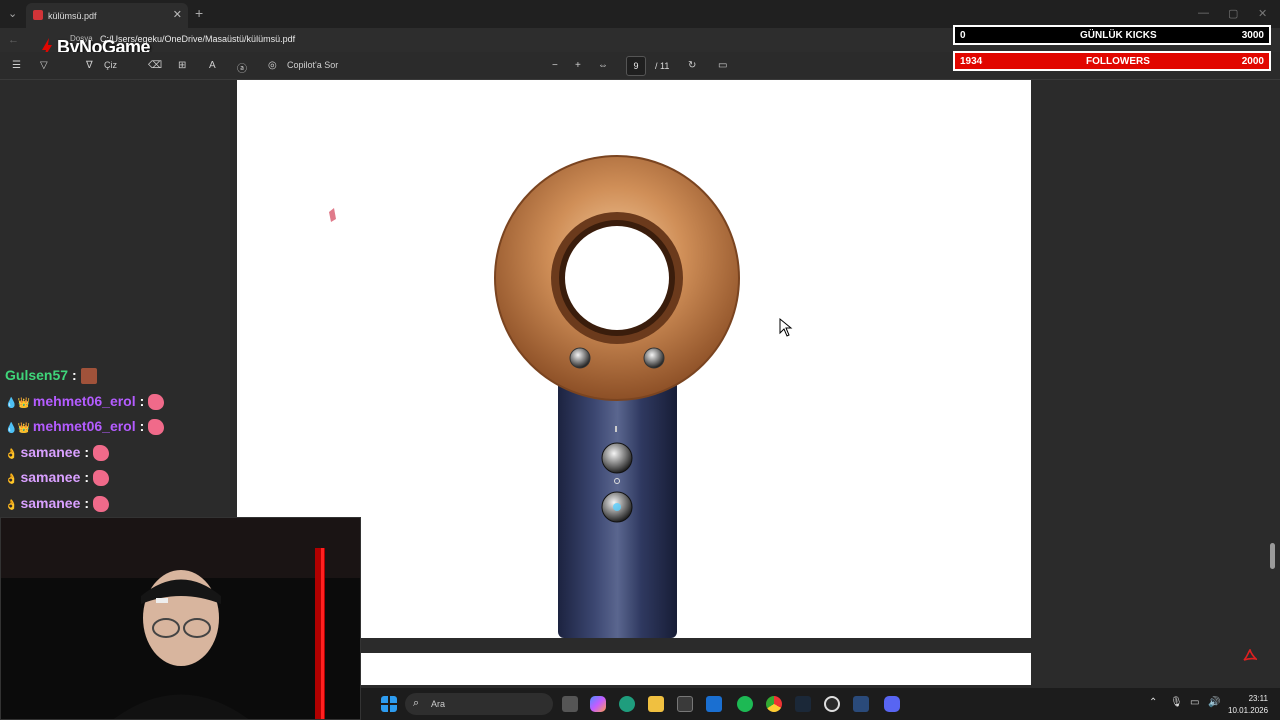 The width and height of the screenshot is (1280, 720). What do you see at coordinates (177, 14) in the screenshot?
I see `close-tab-icon: ✕` at bounding box center [177, 14].